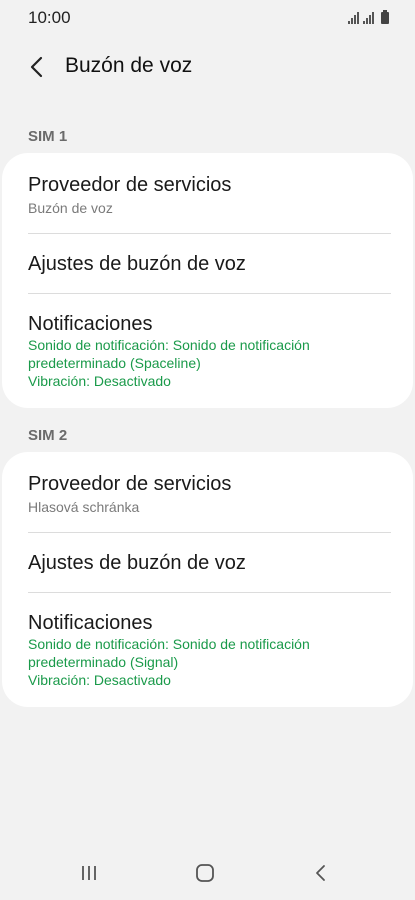 Image resolution: width=415 pixels, height=900 pixels. I want to click on home-icon, so click(205, 873).